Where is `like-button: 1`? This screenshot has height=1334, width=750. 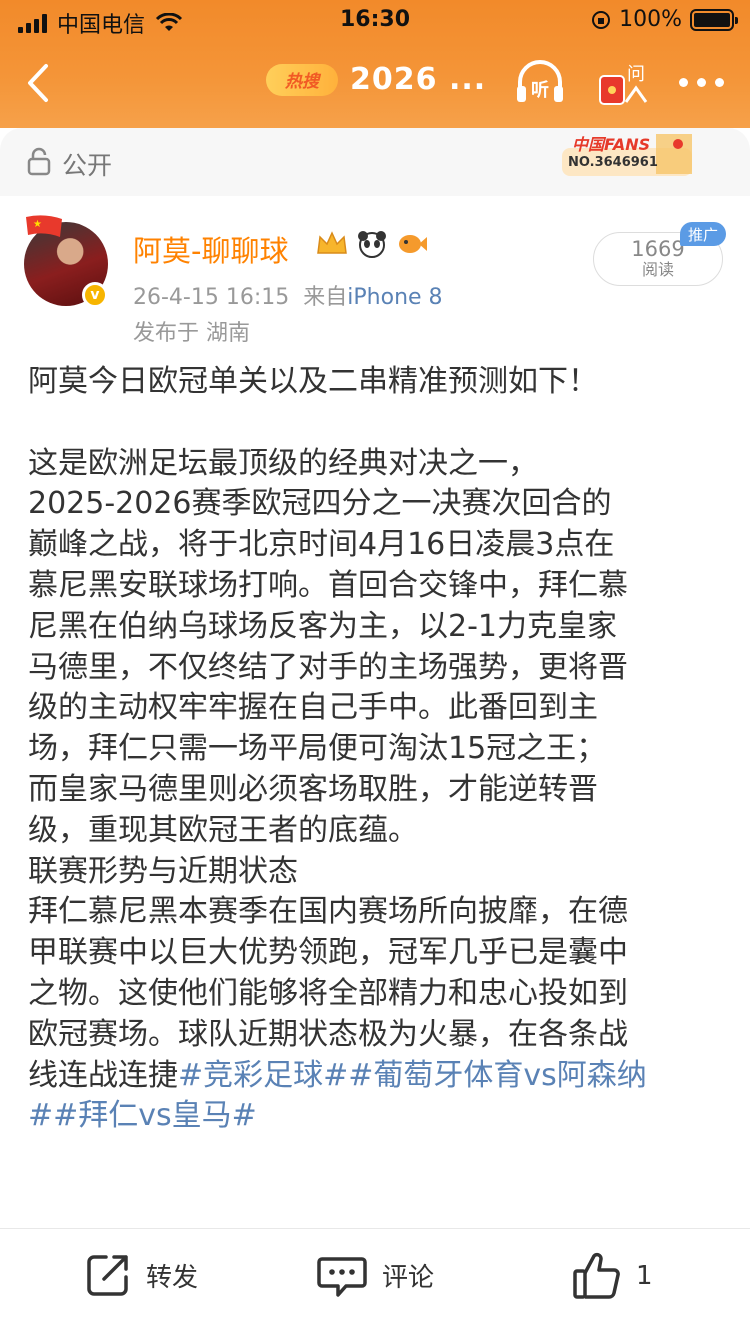
like-button: 1 is located at coordinates (612, 1276).